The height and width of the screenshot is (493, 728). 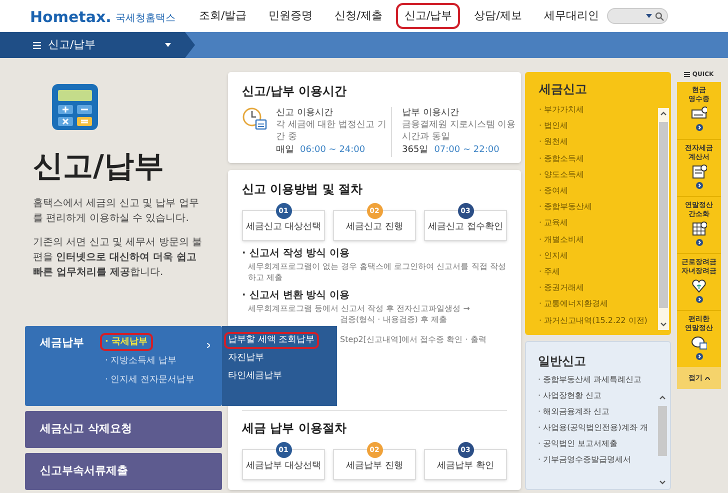 I want to click on hours-text: 06:00 ~ 24:00, so click(x=333, y=150).